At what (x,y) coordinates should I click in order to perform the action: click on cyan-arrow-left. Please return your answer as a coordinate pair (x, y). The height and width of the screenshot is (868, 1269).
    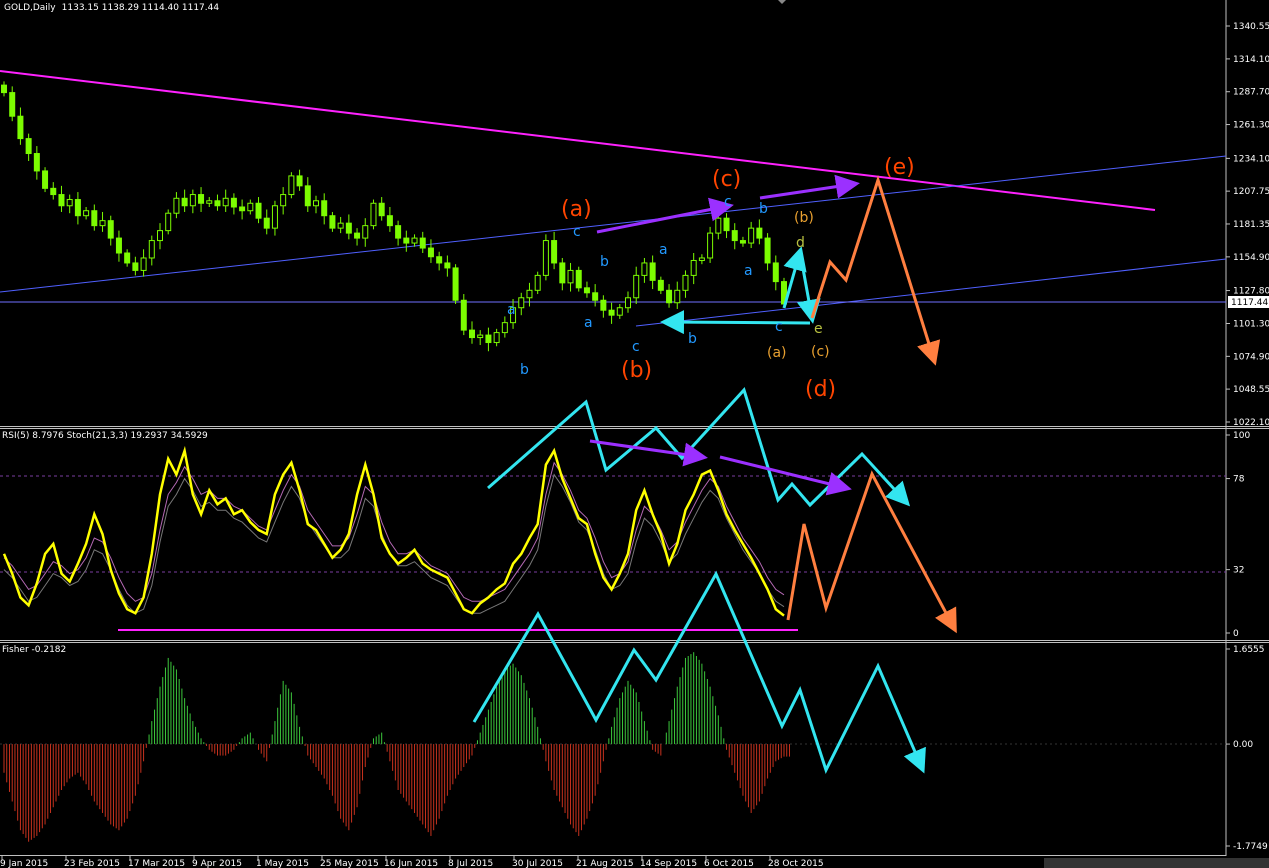
    Looking at the image, I should click on (735, 322).